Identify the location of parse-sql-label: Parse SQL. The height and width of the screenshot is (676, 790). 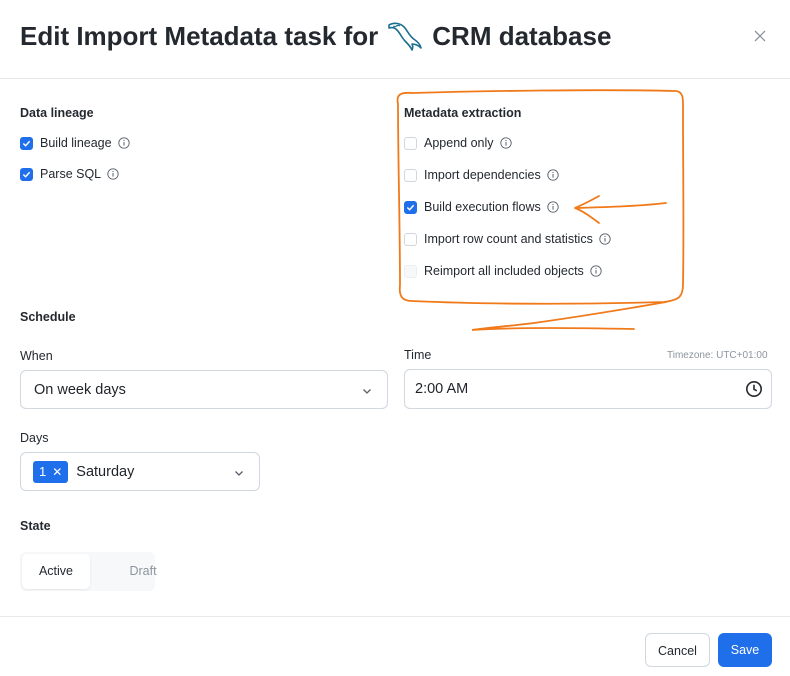
(71, 174).